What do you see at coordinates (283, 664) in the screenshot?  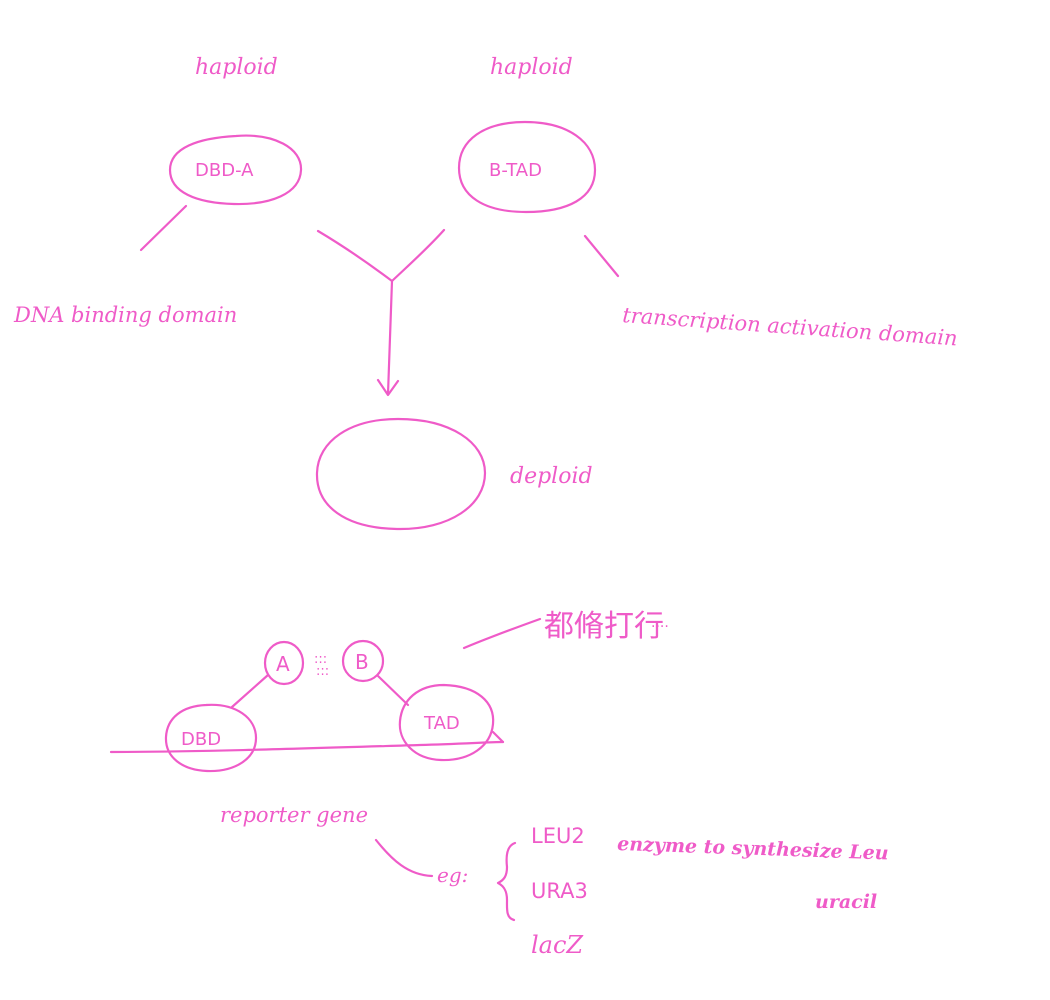 I see `protein-a-label: A` at bounding box center [283, 664].